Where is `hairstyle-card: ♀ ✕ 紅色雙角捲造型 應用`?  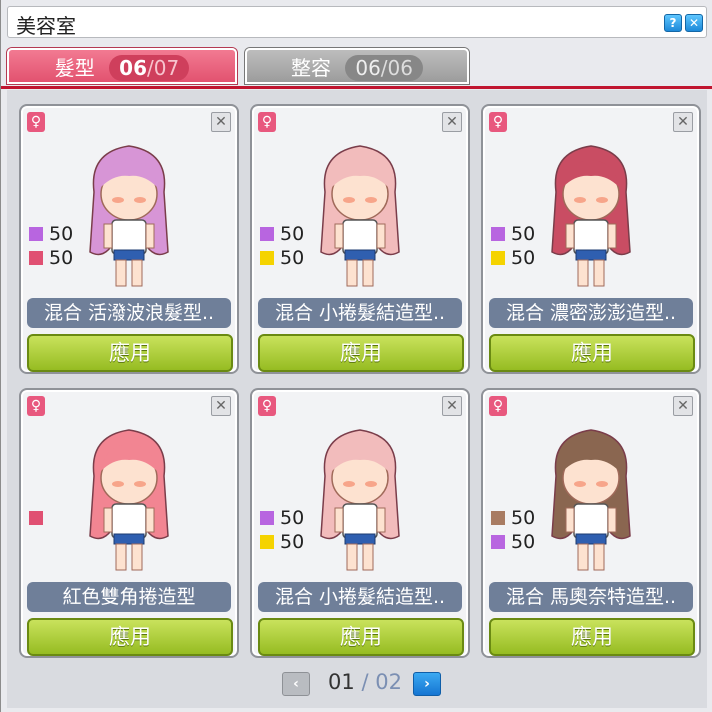 hairstyle-card: ♀ ✕ 紅色雙角捲造型 應用 is located at coordinates (129, 523).